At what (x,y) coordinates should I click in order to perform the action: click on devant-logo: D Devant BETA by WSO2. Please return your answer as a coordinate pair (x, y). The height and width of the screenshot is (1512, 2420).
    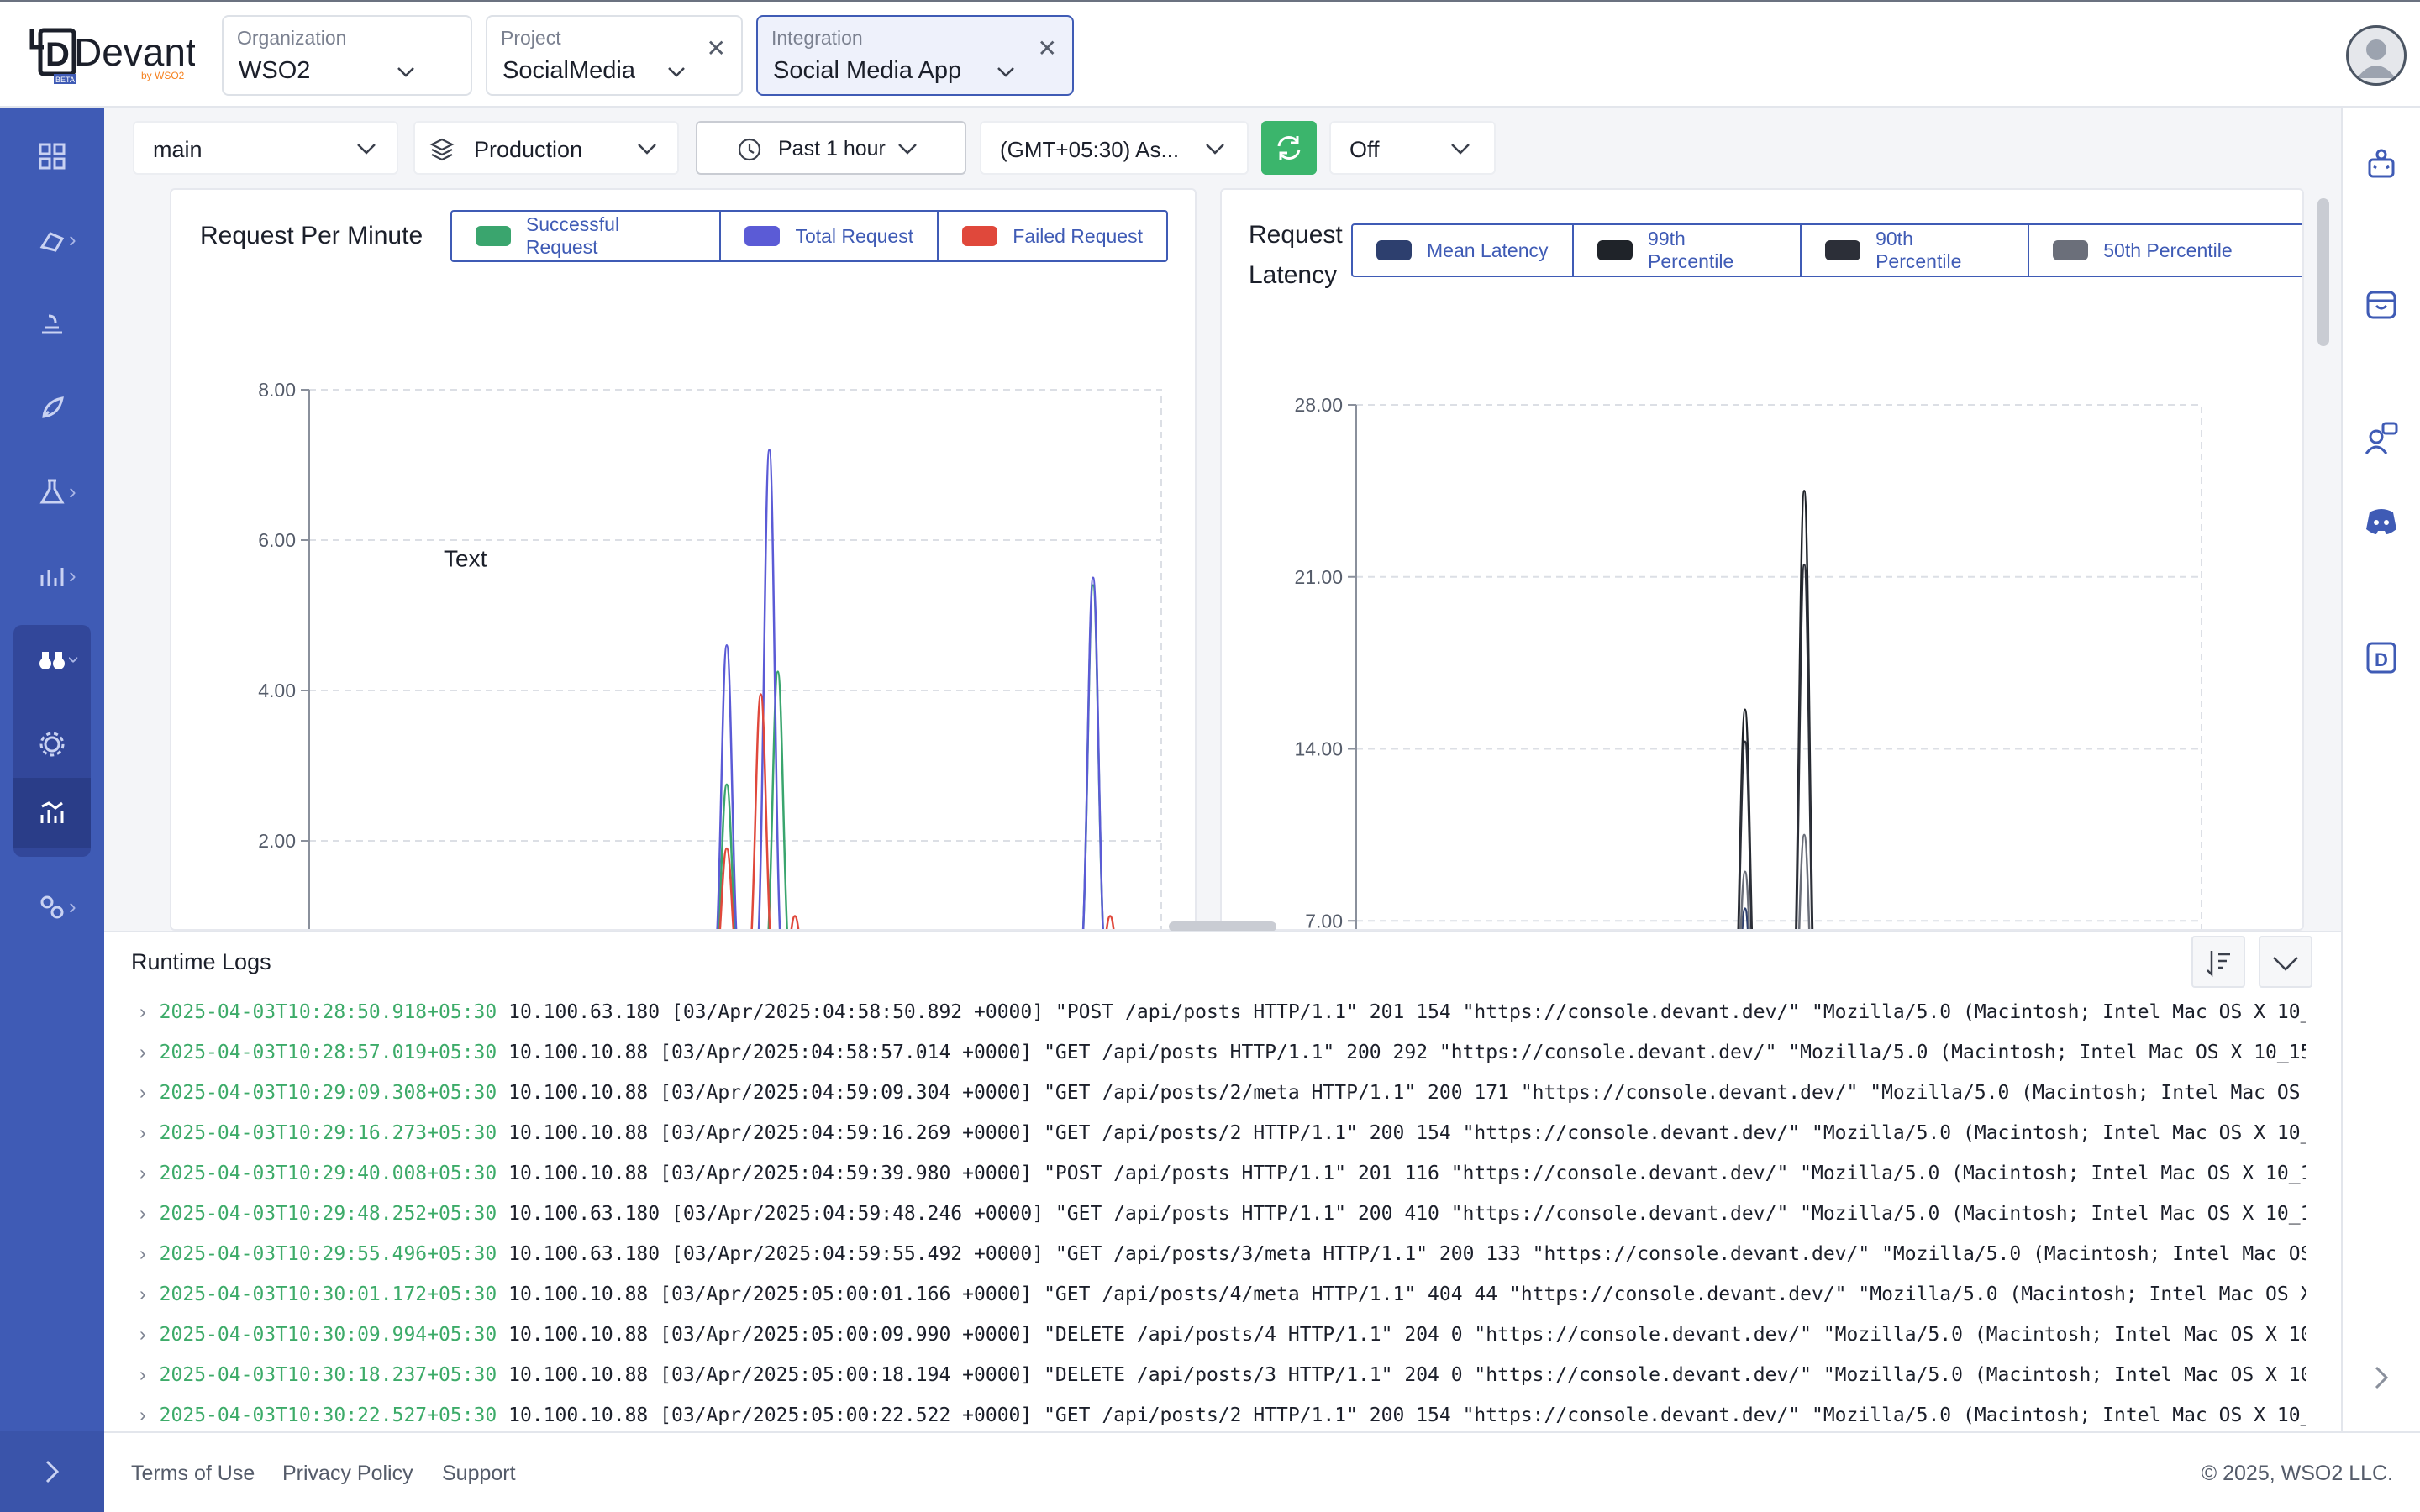
    Looking at the image, I should click on (112, 56).